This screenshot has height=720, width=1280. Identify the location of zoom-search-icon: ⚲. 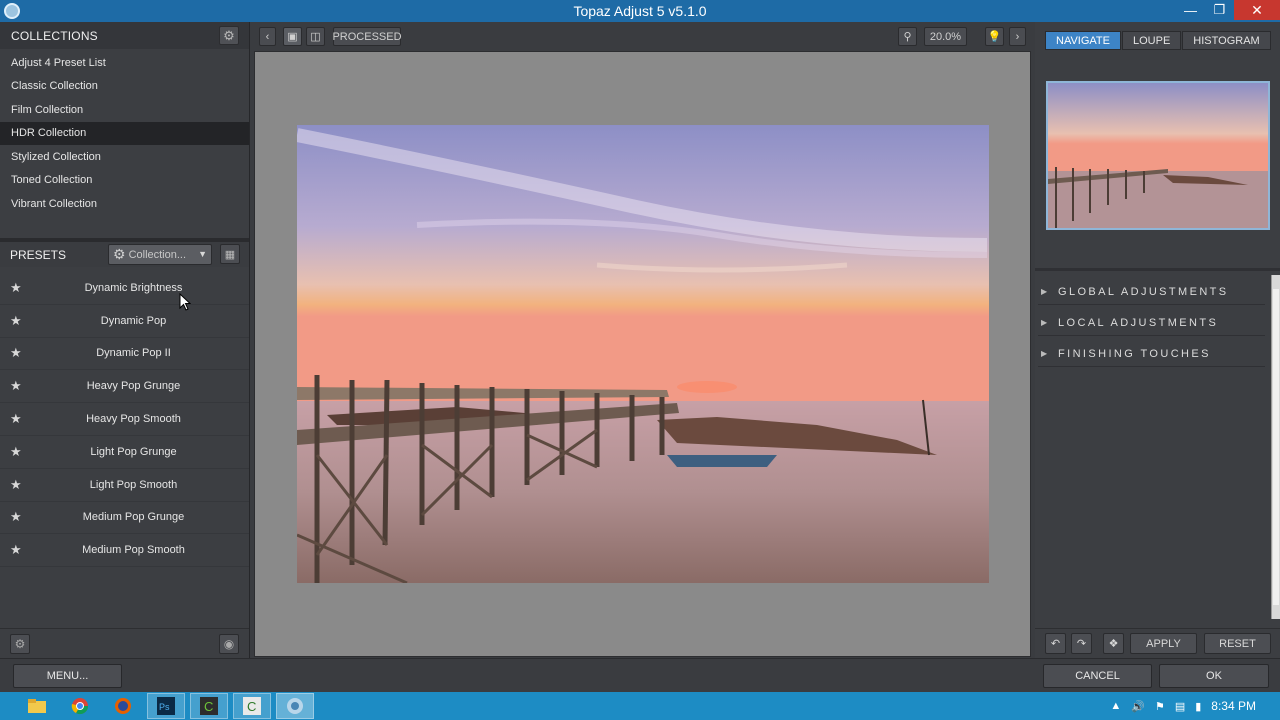
(907, 36).